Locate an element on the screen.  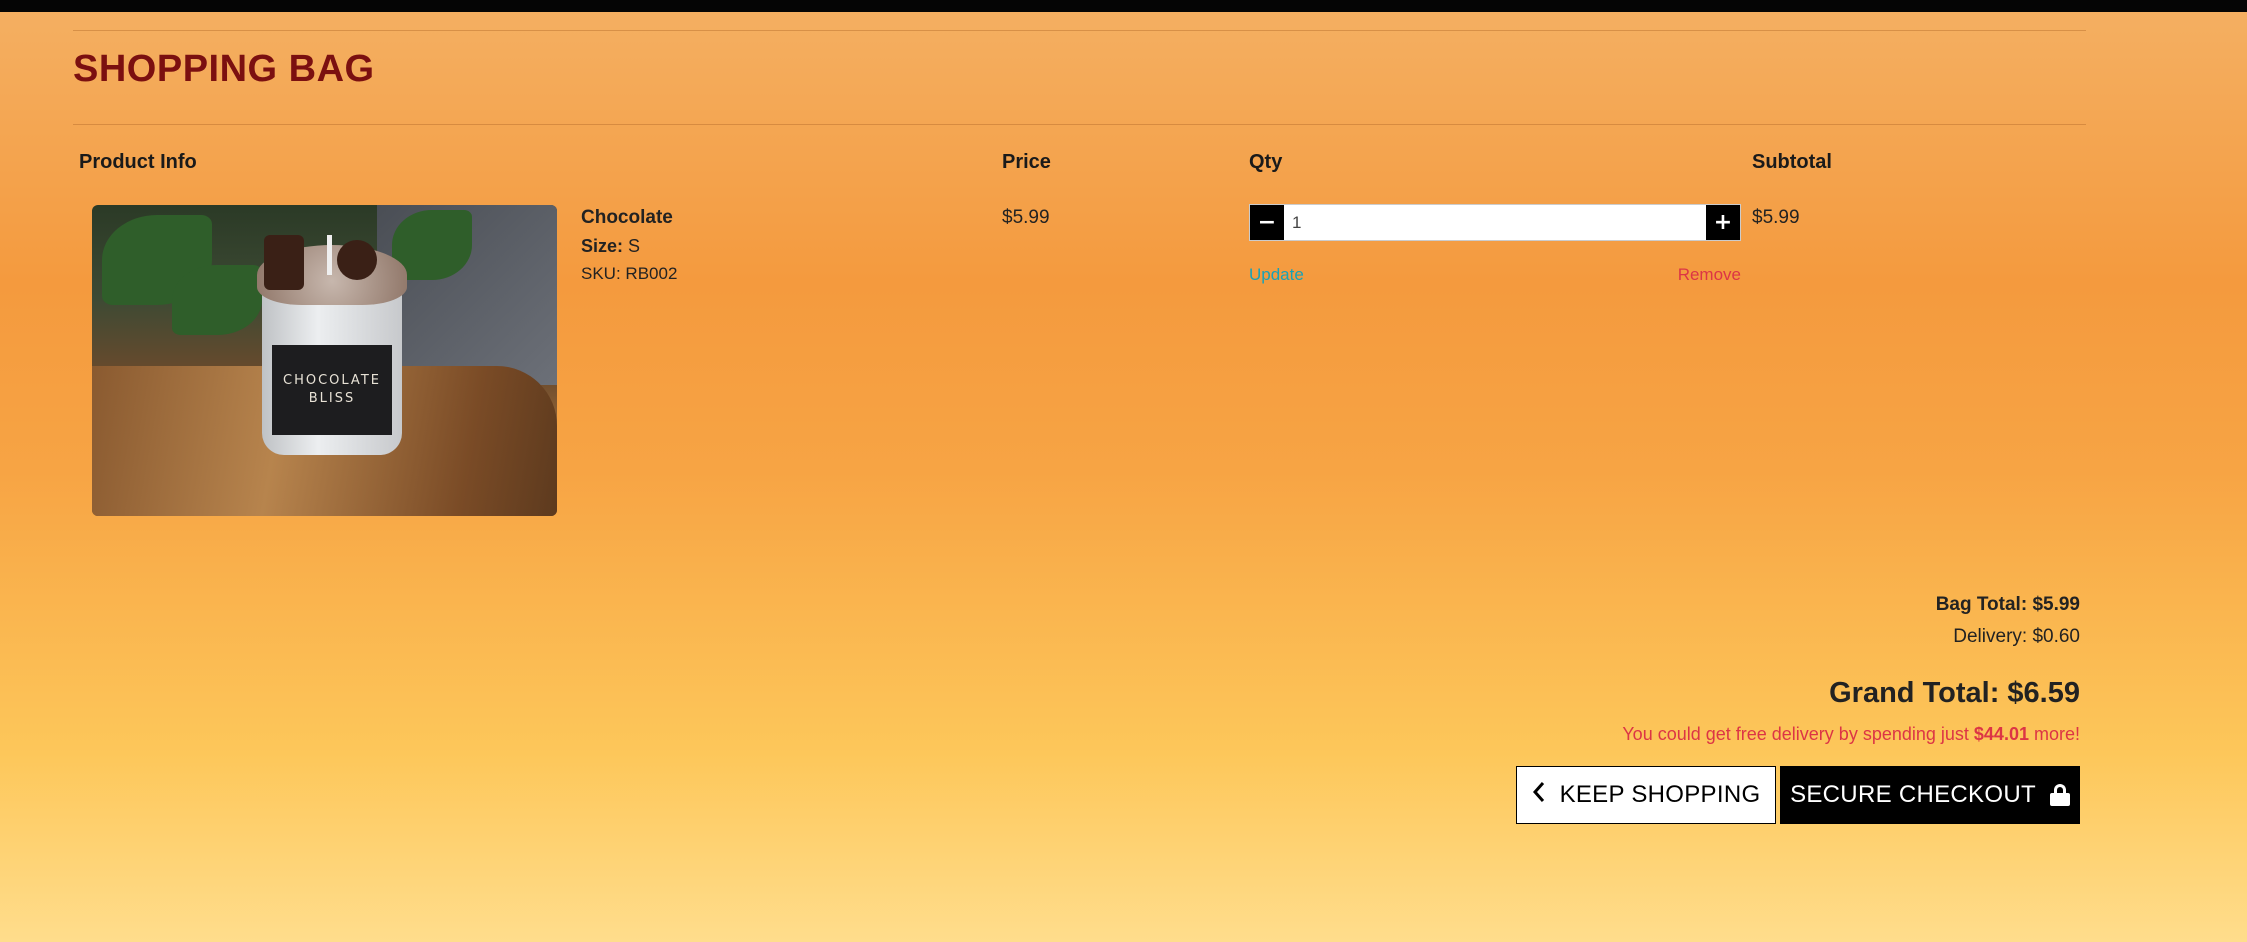
image-chocolate is located at coordinates (284, 262).